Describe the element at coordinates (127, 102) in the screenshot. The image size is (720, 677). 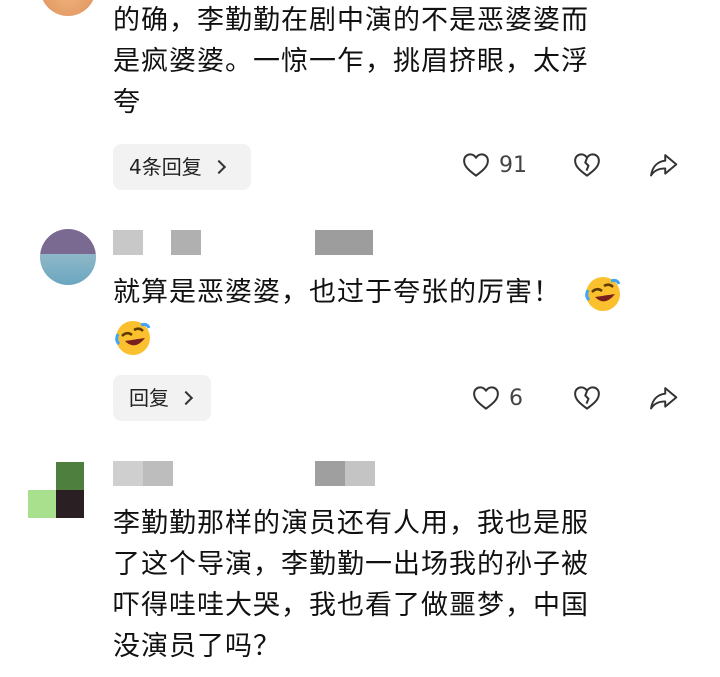
I see `comment-line: 夸` at that location.